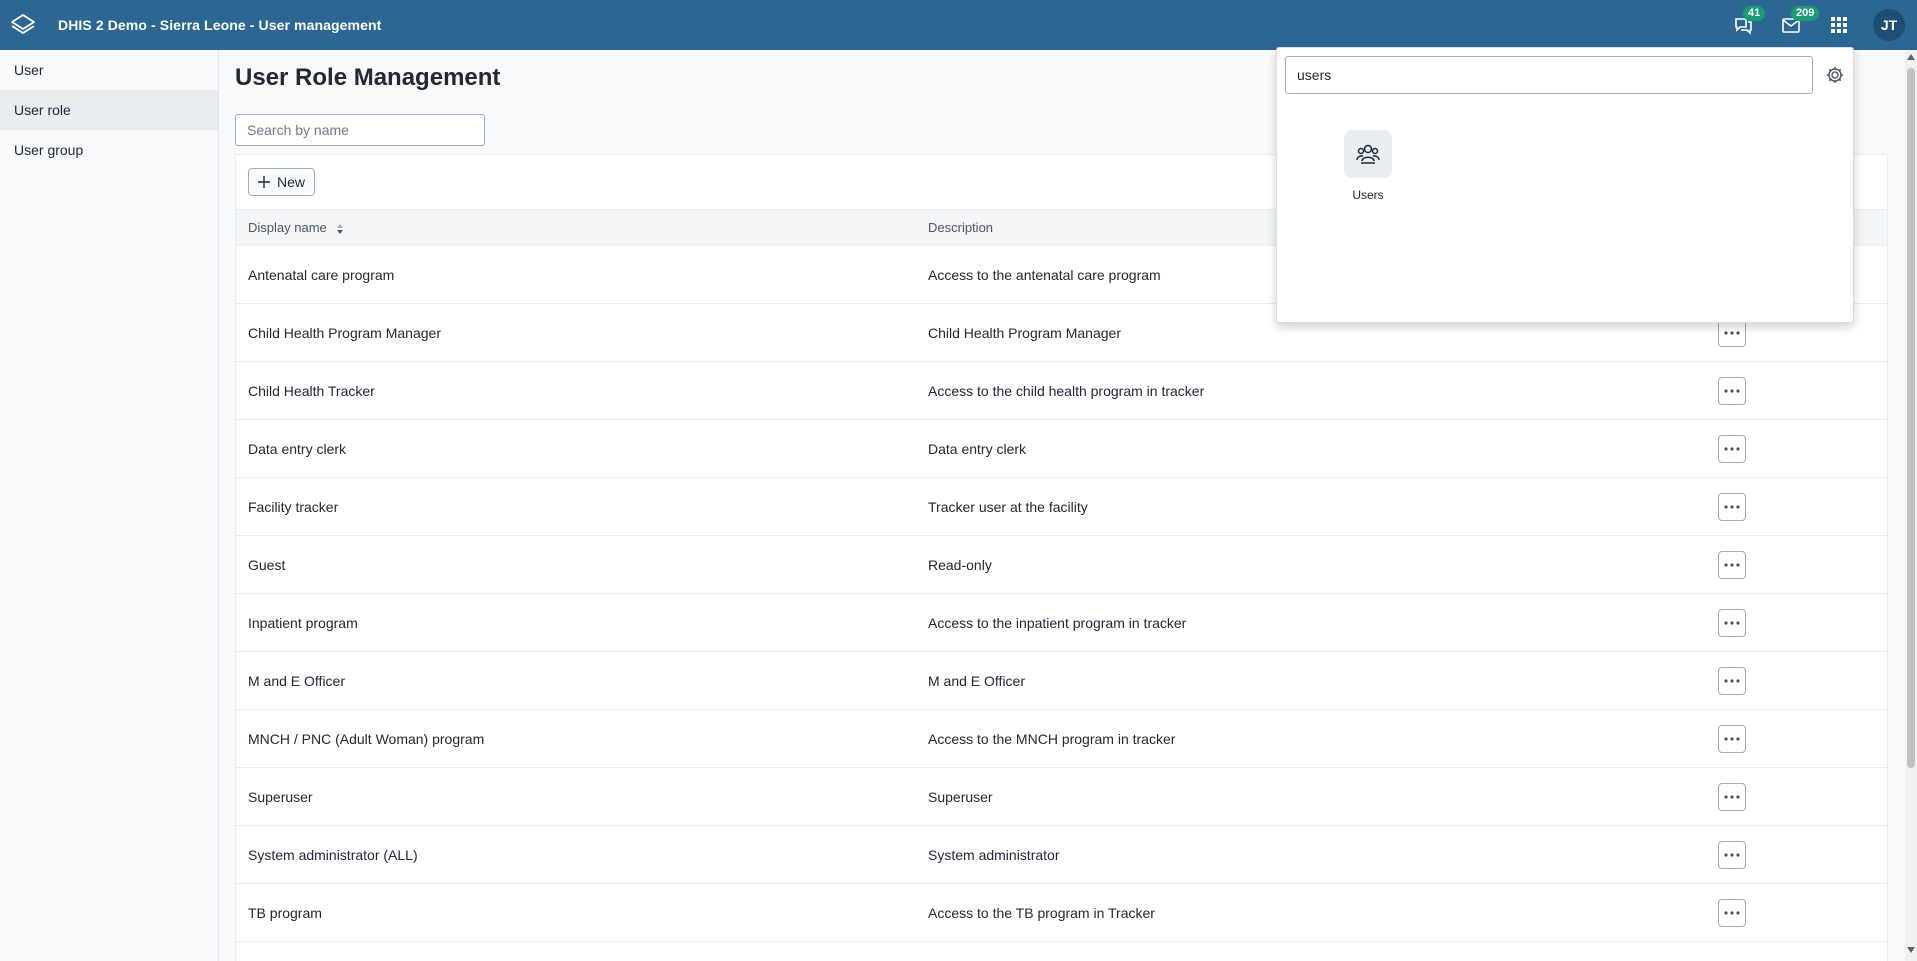 The image size is (1917, 961). What do you see at coordinates (23, 25) in the screenshot?
I see `dhis2-logo-icon` at bounding box center [23, 25].